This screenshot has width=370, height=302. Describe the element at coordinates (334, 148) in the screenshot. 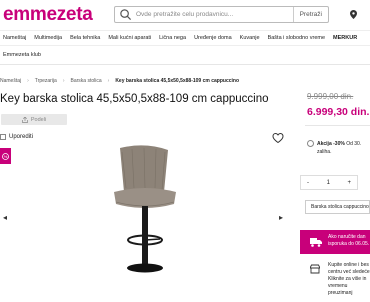

I see `promo-info: Akcija -30% Od 30. zaliha.` at that location.